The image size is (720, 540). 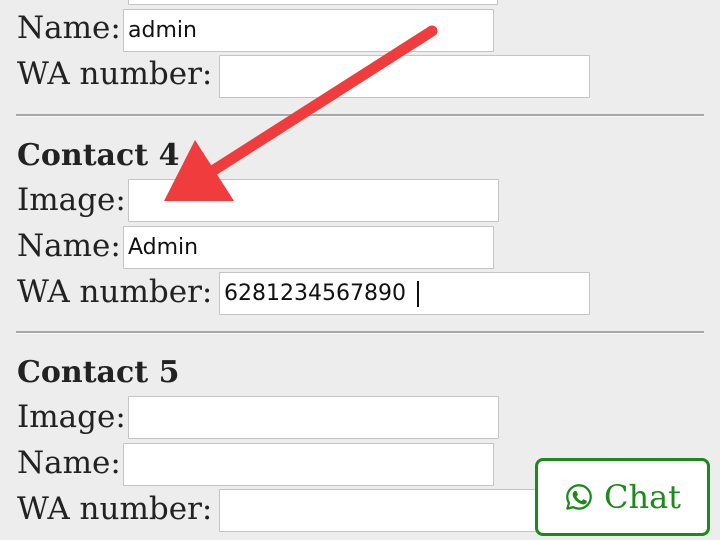 What do you see at coordinates (115, 74) in the screenshot?
I see `contact-3-wa-label: WA number:` at bounding box center [115, 74].